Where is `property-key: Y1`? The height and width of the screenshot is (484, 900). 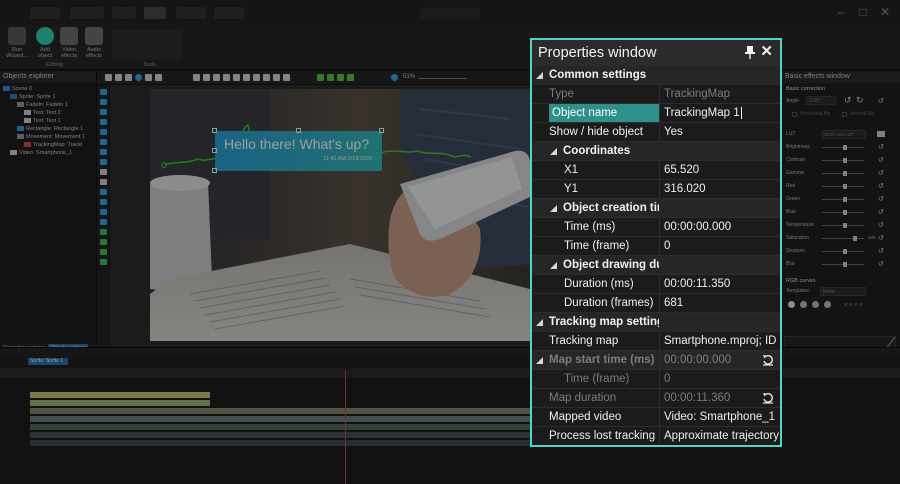 property-key: Y1 is located at coordinates (571, 189).